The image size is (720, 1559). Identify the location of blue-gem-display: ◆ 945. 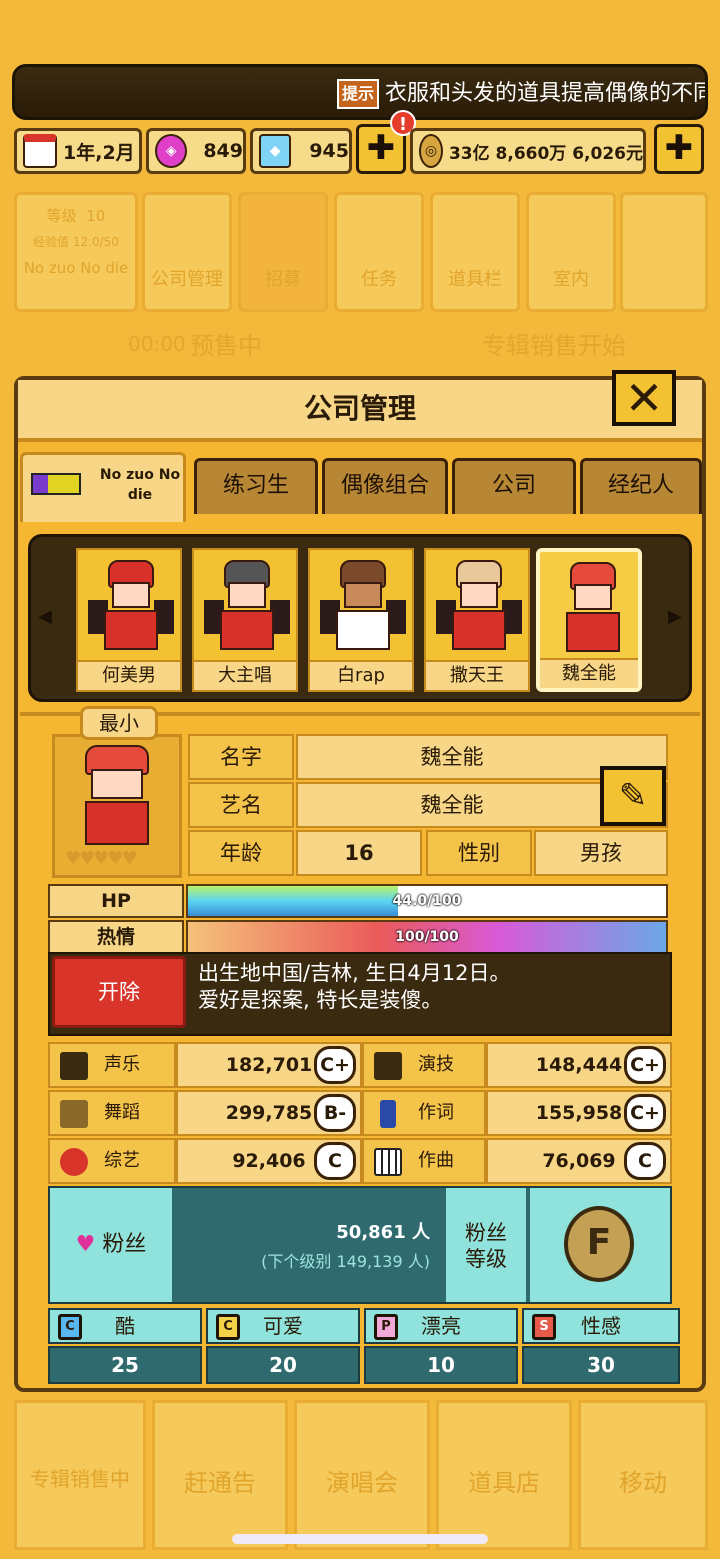
(301, 151).